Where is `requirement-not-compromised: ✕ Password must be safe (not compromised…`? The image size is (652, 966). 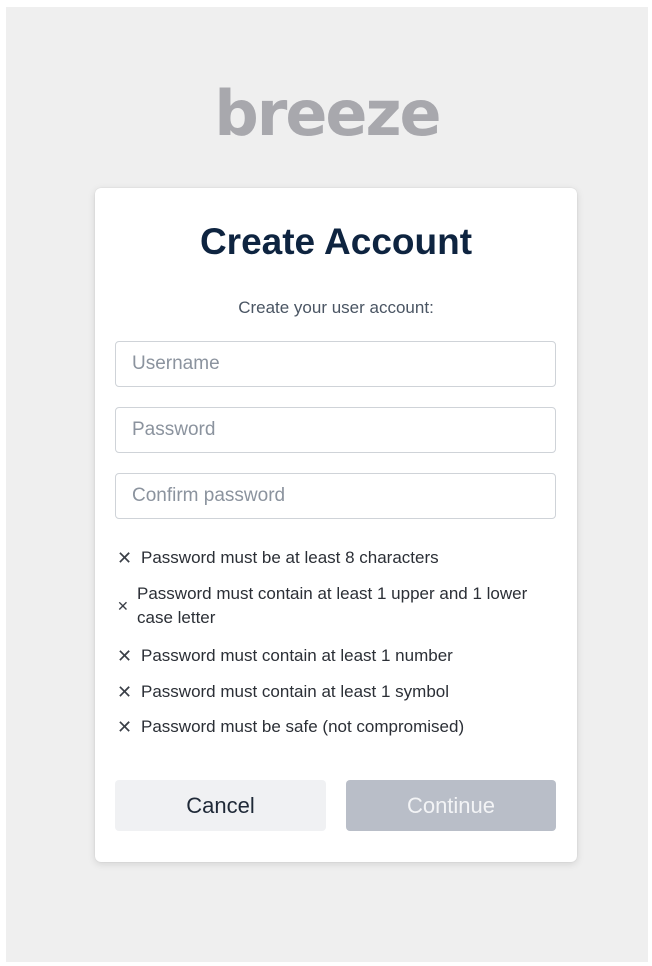
requirement-not-compromised: ✕ Password must be safe (not compromised… is located at coordinates (332, 727).